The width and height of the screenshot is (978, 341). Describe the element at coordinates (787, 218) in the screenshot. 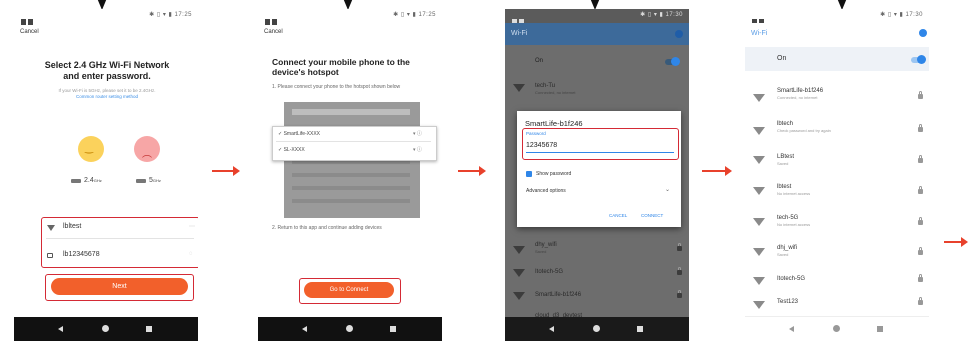

I see `network-name: tech-5G` at that location.